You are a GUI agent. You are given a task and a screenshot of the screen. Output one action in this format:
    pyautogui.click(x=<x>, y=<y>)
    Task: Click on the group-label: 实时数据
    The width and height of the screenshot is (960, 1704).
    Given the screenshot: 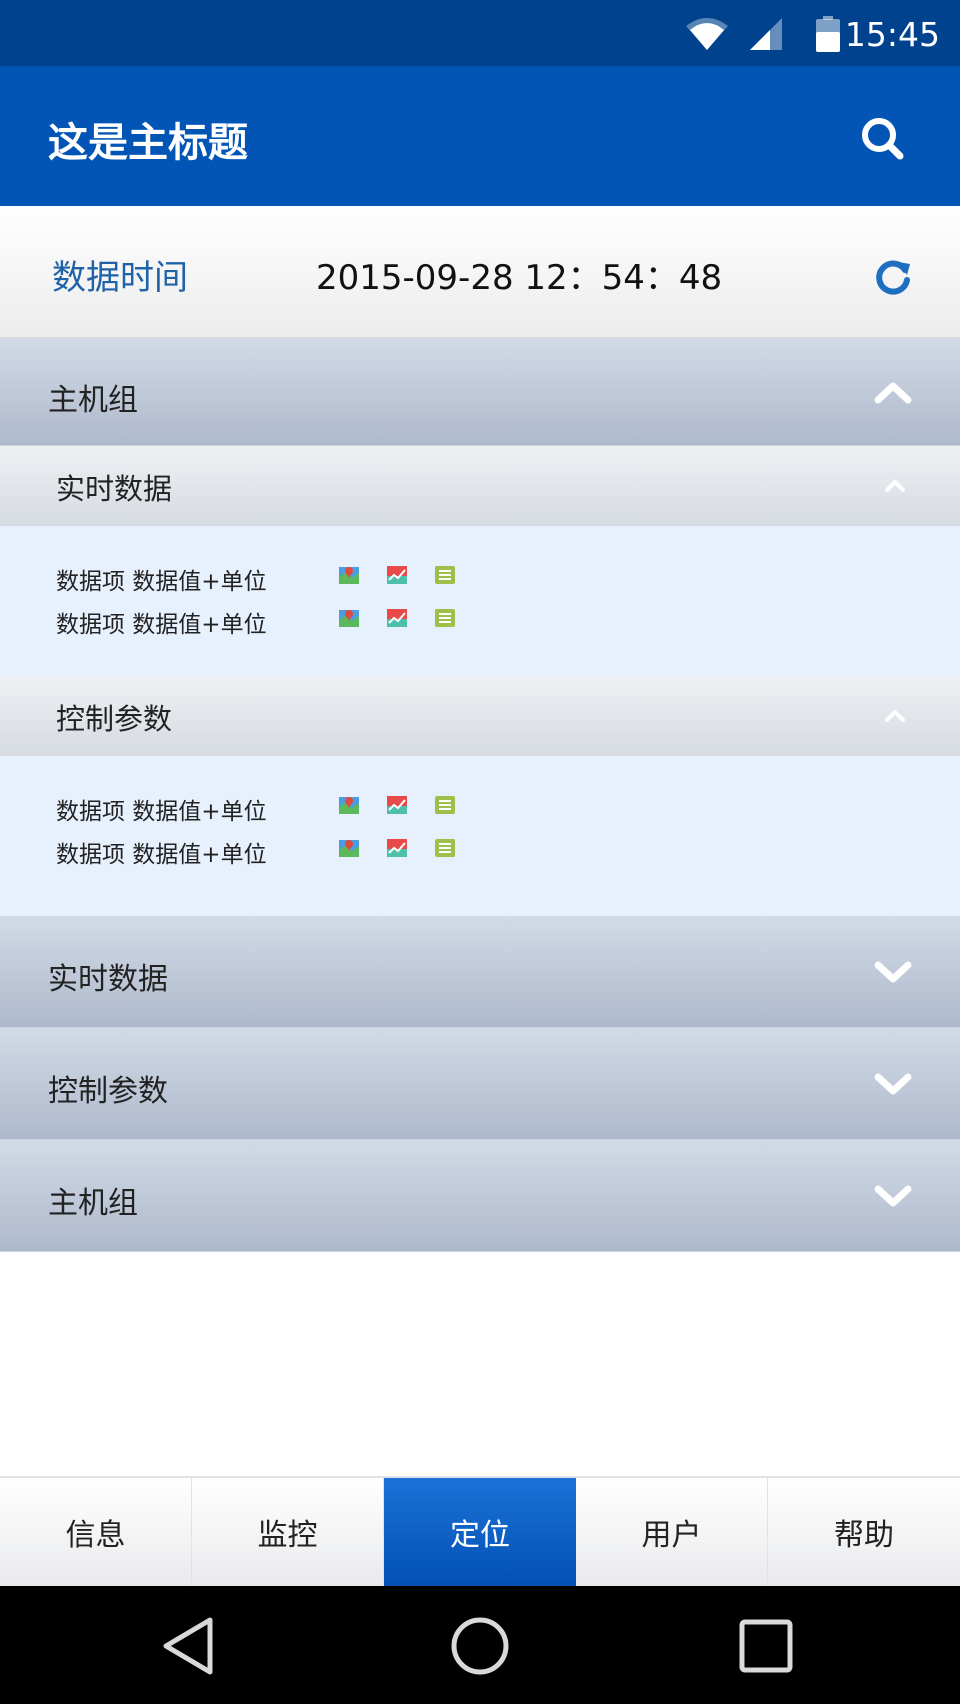 What is the action you would take?
    pyautogui.click(x=108, y=979)
    